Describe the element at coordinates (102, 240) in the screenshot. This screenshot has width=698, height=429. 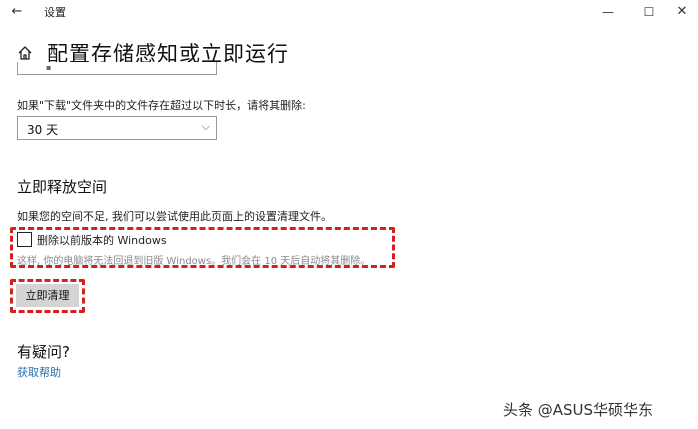
I see `checkbox-label: 删除以前版本的 Windows` at that location.